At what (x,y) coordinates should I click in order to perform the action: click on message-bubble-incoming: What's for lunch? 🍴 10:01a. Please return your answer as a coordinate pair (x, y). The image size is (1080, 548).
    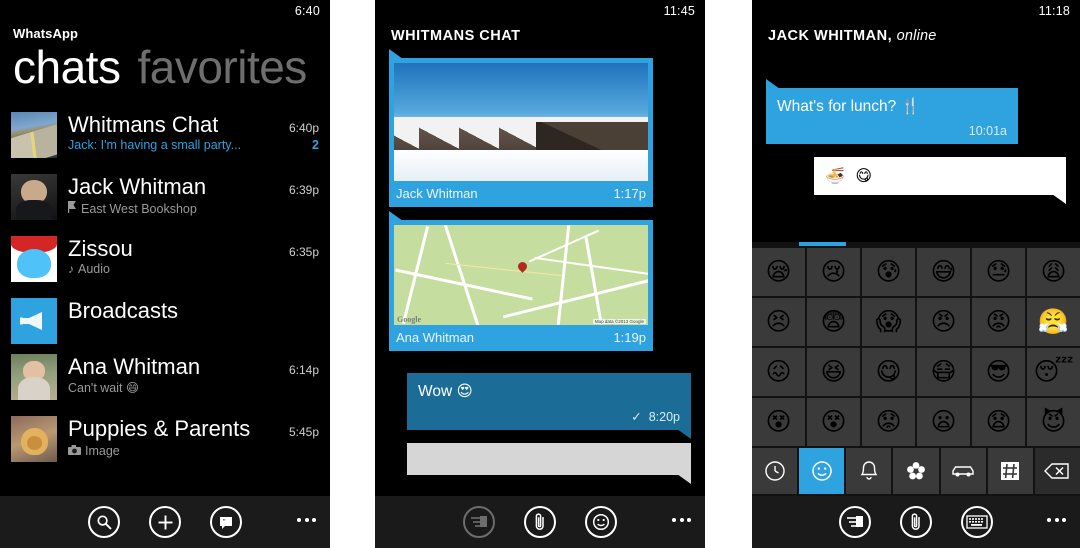
    Looking at the image, I should click on (892, 112).